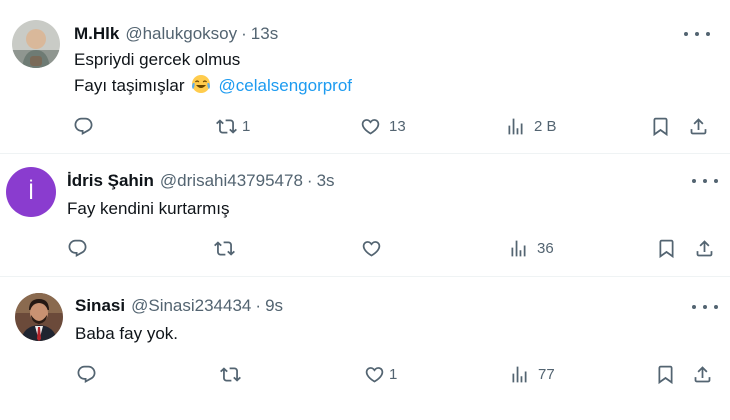 Image resolution: width=730 pixels, height=420 pixels. Describe the element at coordinates (532, 374) in the screenshot. I see `views-button: 77` at that location.